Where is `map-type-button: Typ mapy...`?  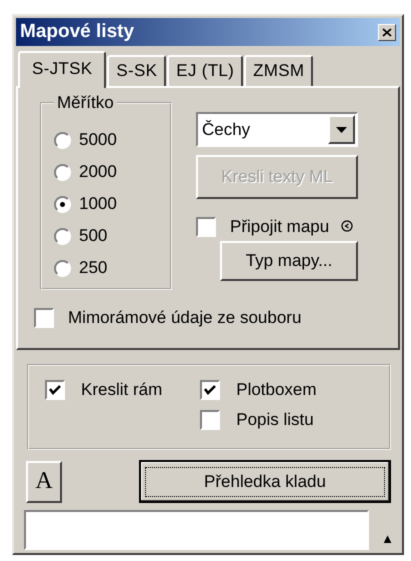
map-type-button: Typ mapy... is located at coordinates (289, 261).